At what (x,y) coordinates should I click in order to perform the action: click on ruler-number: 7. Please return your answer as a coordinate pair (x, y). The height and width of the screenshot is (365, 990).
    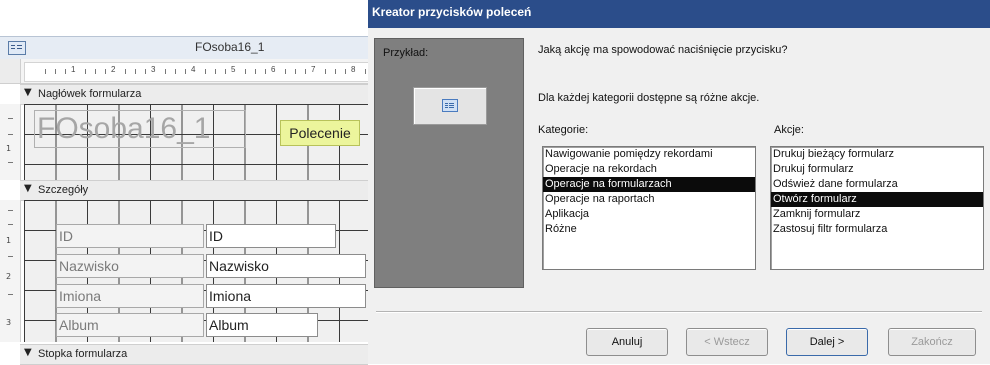
    Looking at the image, I should click on (313, 69).